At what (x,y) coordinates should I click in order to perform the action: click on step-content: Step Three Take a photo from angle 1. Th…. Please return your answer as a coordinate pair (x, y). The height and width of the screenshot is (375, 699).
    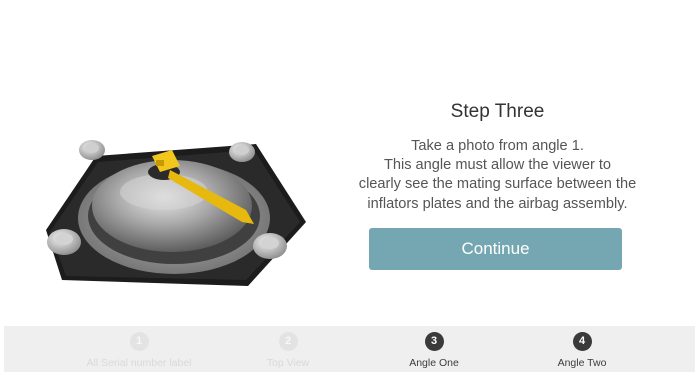
    Looking at the image, I should click on (497, 157).